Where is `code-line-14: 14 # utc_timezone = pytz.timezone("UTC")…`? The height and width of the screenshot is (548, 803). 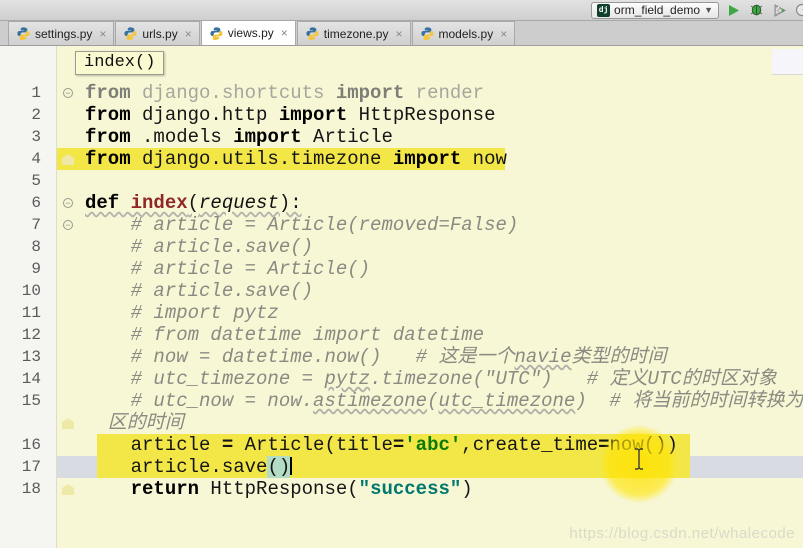 code-line-14: 14 # utc_timezone = pytz.timezone("UTC")… is located at coordinates (401, 379).